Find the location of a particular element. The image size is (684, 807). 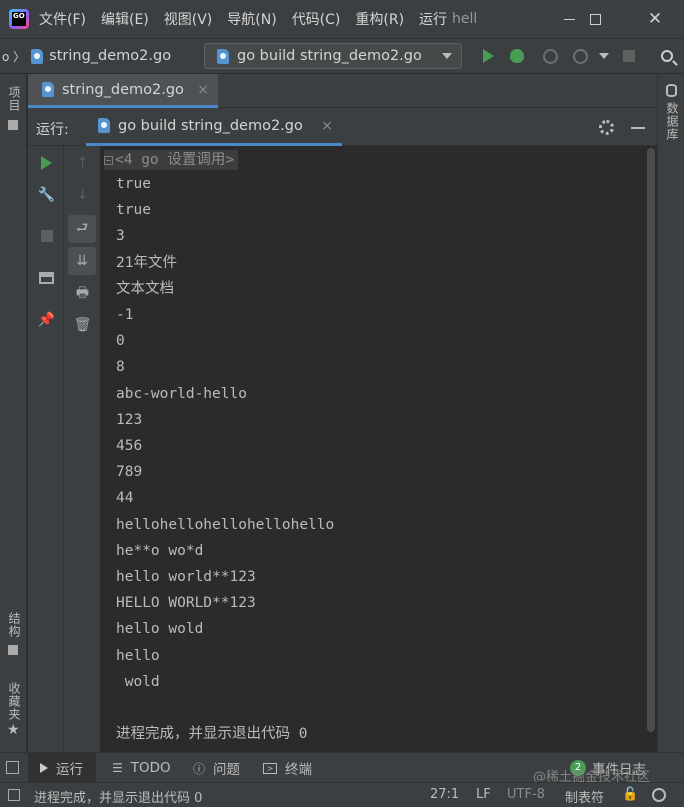

arrow-down-icon: ↓ is located at coordinates (82, 194).